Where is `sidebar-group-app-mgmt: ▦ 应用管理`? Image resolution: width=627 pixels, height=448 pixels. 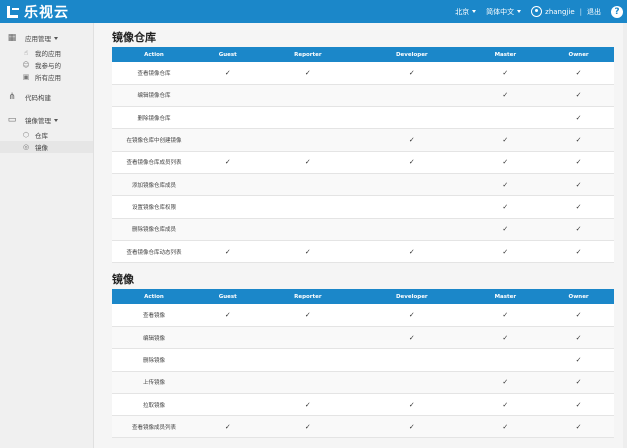 sidebar-group-app-mgmt: ▦ 应用管理 is located at coordinates (46, 38).